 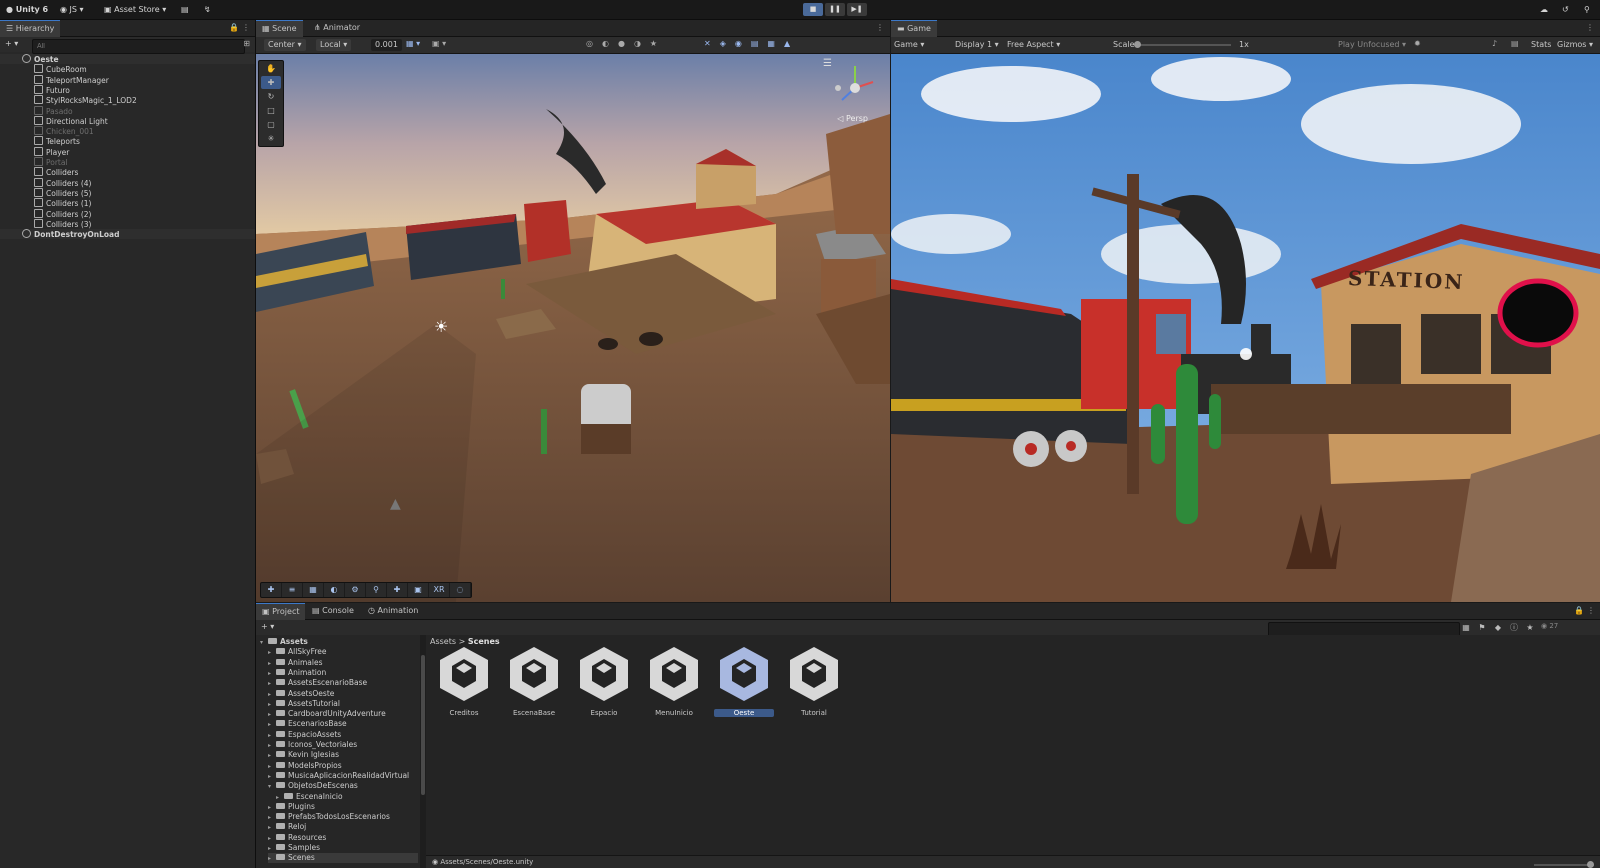 I want to click on hierarchy-item: TeleportManager, so click(x=127, y=79).